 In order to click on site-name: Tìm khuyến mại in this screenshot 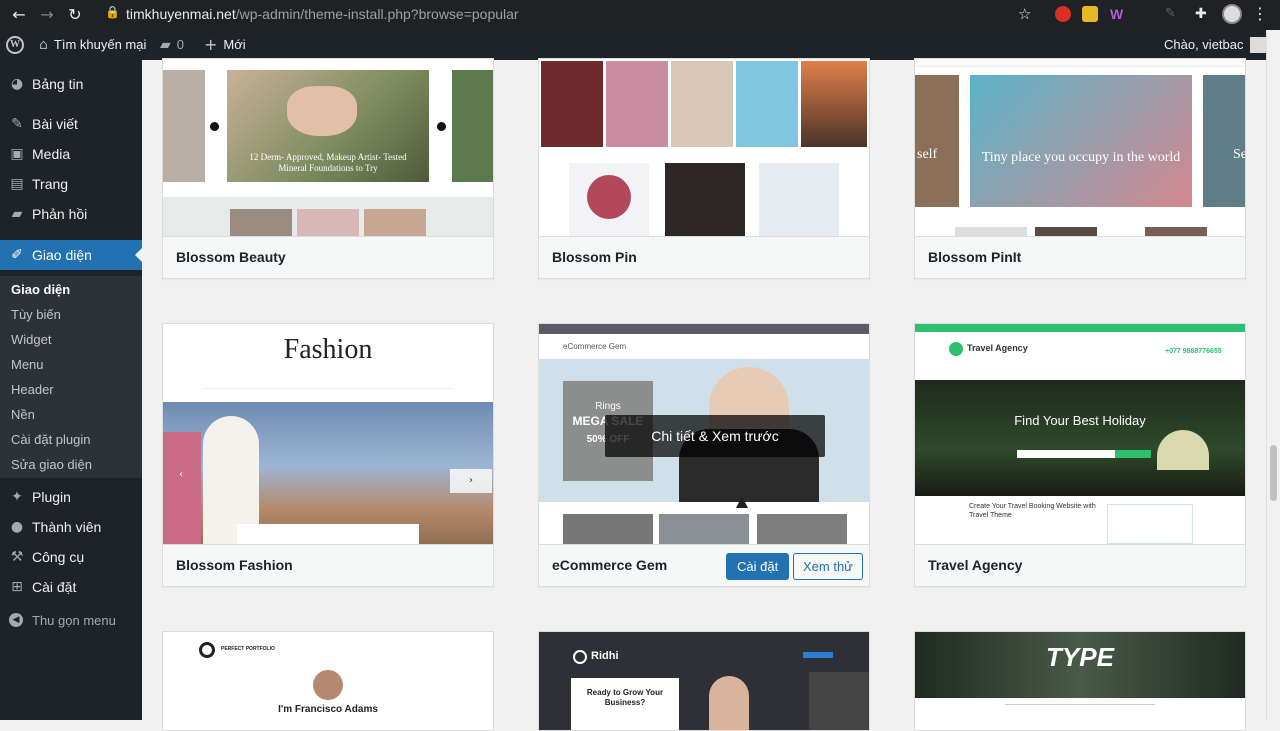, I will do `click(100, 44)`.